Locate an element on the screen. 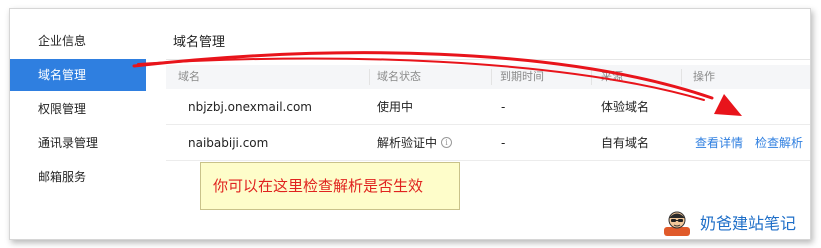 The height and width of the screenshot is (248, 821). sidebar-item-permission-management: 权限管理 is located at coordinates (78, 109).